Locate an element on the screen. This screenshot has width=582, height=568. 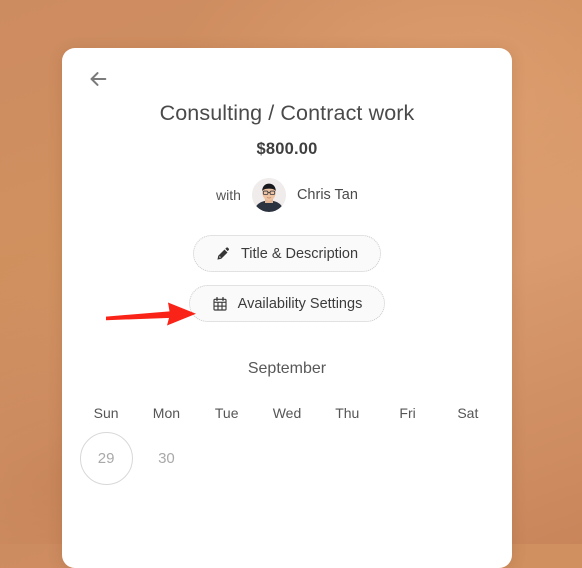
availability-settings-label: Availability Settings is located at coordinates (300, 303).